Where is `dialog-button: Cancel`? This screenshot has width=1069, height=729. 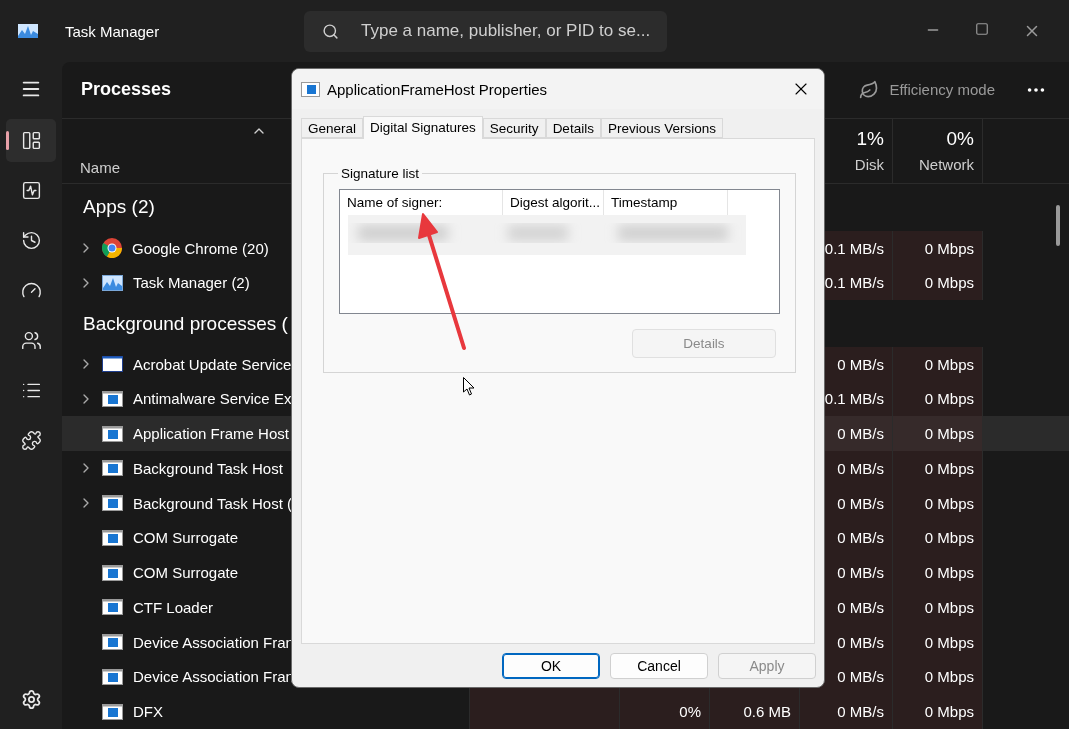
dialog-button: Cancel is located at coordinates (659, 666).